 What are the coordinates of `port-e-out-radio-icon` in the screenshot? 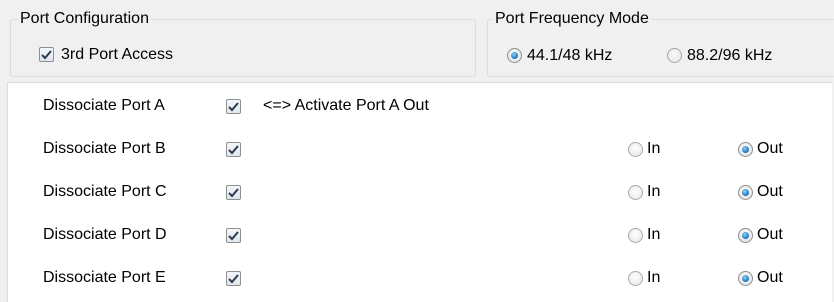 It's located at (745, 278).